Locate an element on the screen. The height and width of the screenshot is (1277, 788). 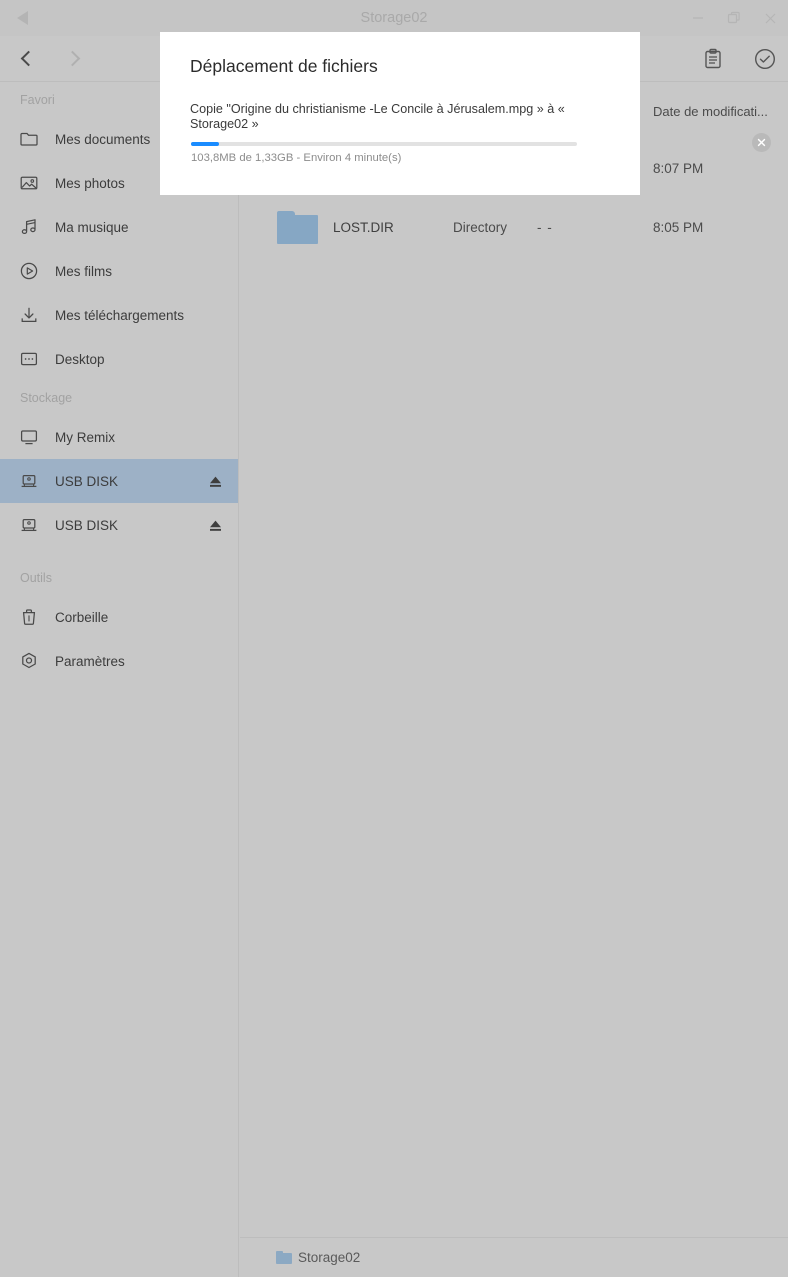
nav-back-button is located at coordinates (28, 59).